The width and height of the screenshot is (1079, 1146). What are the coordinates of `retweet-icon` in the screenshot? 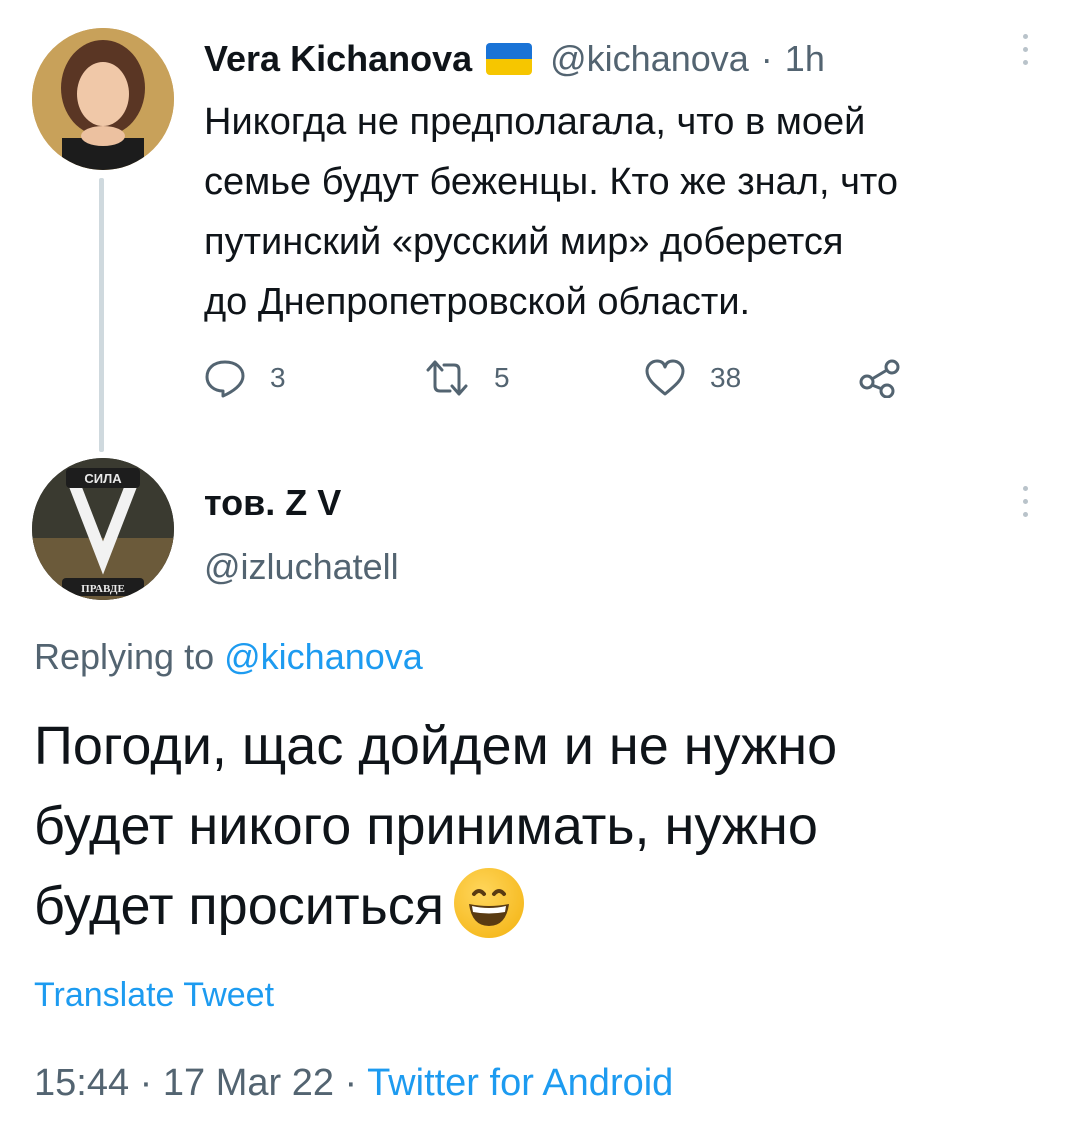 It's located at (447, 378).